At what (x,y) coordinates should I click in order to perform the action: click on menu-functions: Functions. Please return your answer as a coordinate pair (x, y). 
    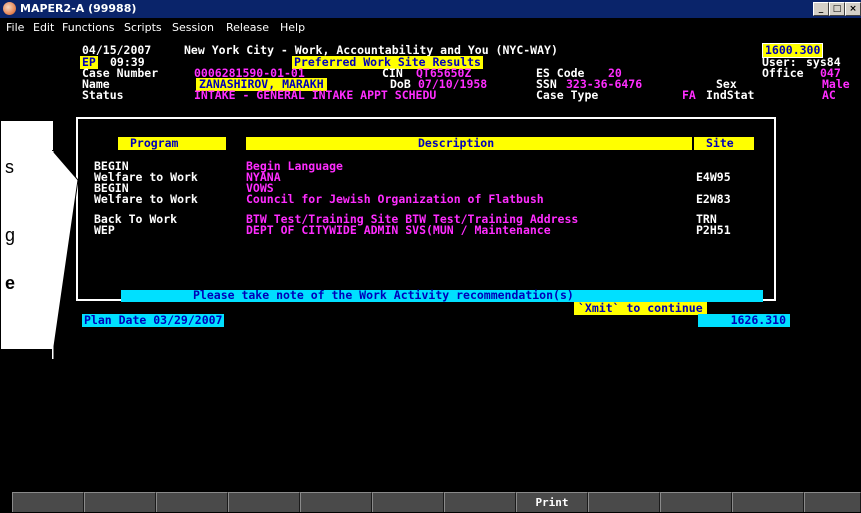
    Looking at the image, I should click on (88, 27).